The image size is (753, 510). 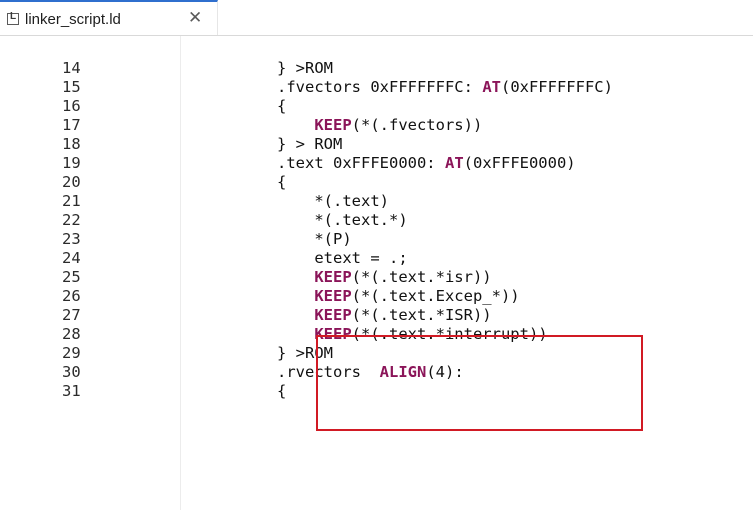 What do you see at coordinates (71, 296) in the screenshot?
I see `line-number: 26` at bounding box center [71, 296].